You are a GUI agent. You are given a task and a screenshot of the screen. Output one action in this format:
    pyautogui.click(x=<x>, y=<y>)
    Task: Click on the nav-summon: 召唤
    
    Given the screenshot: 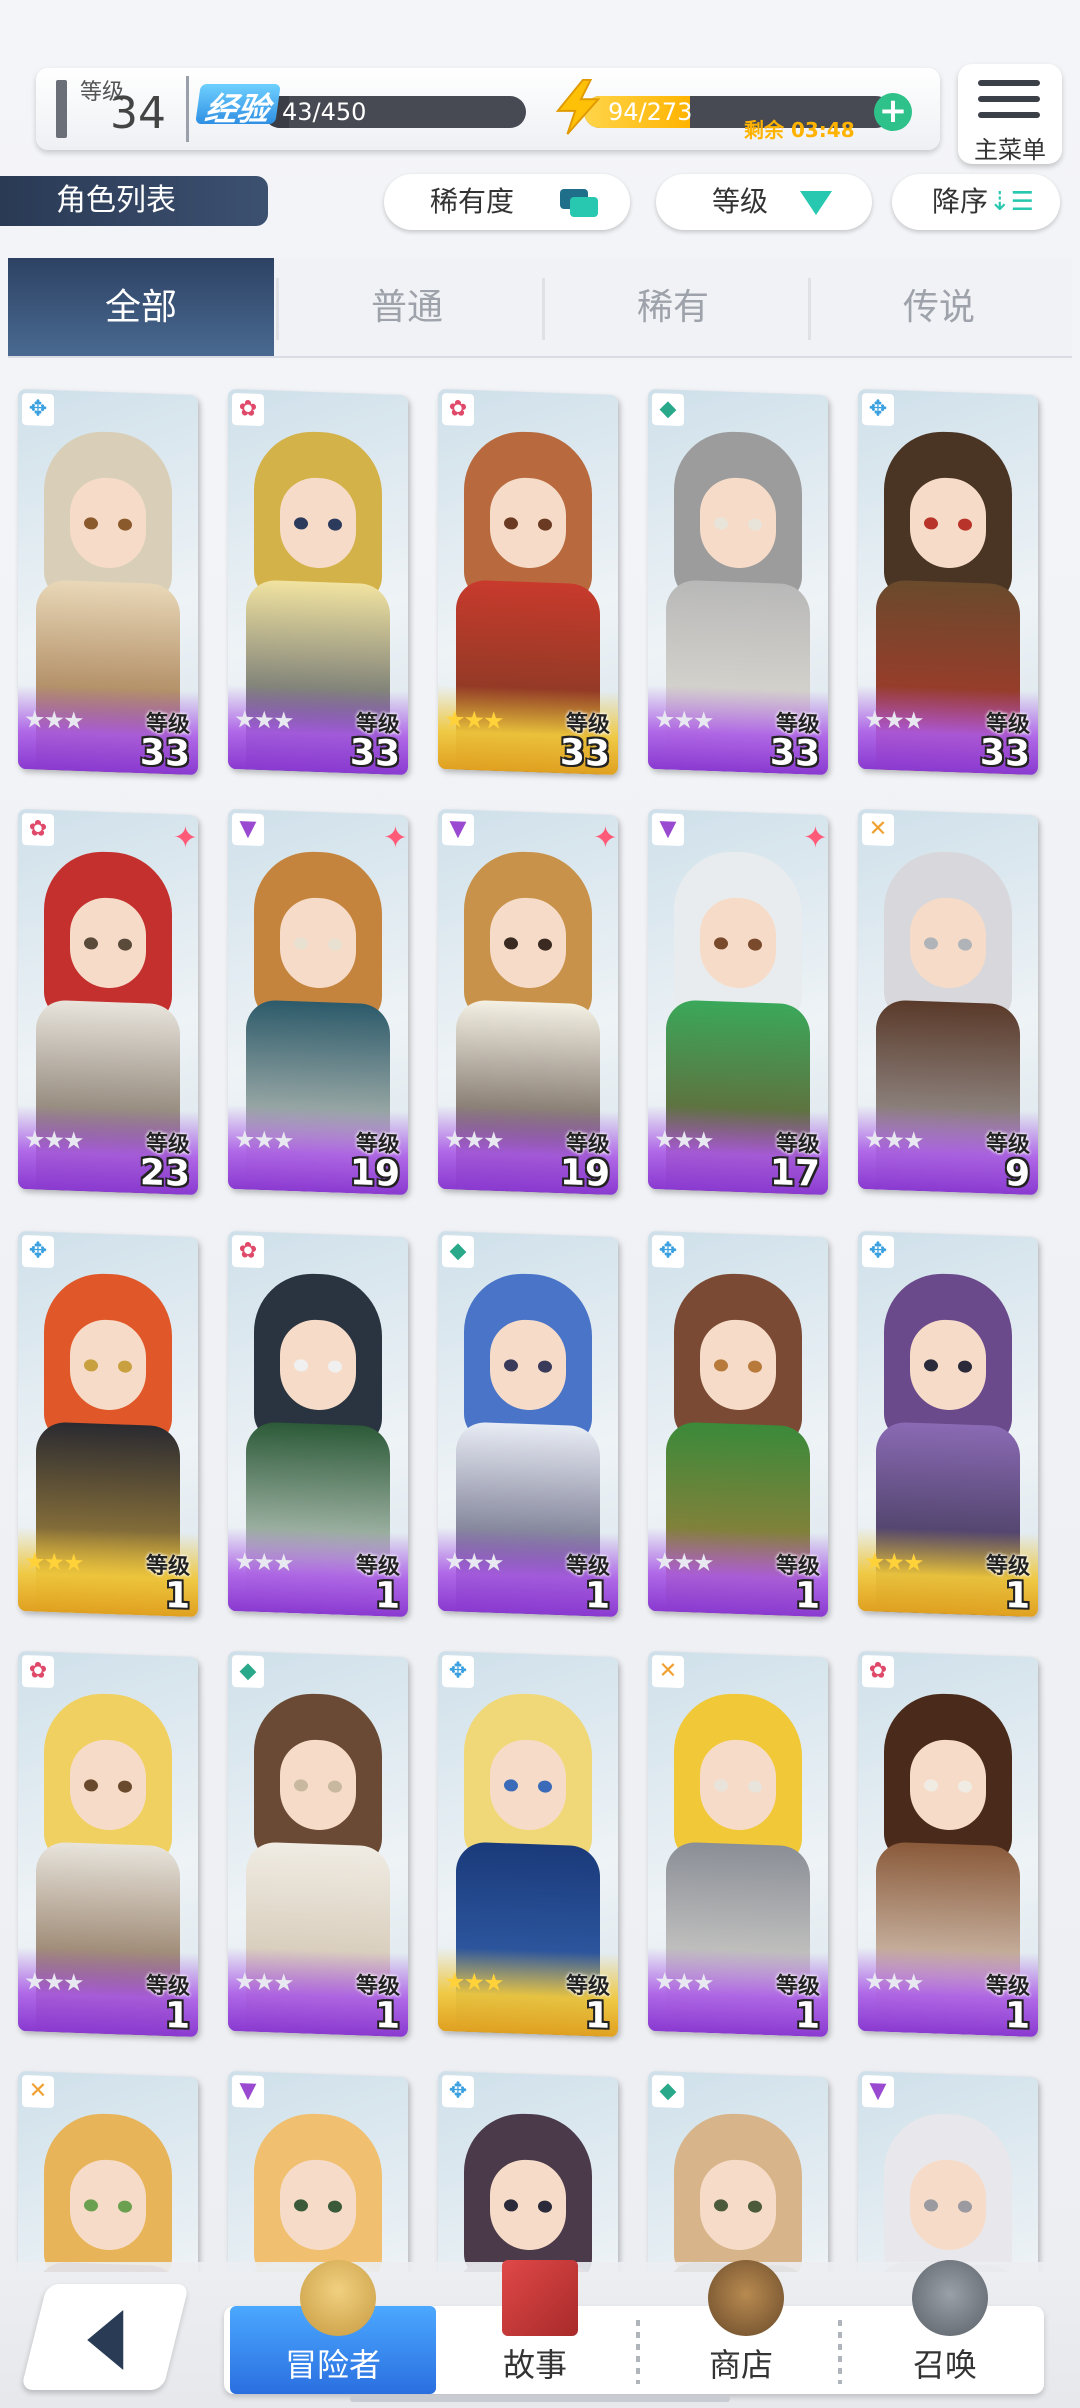 What is the action you would take?
    pyautogui.click(x=945, y=2327)
    